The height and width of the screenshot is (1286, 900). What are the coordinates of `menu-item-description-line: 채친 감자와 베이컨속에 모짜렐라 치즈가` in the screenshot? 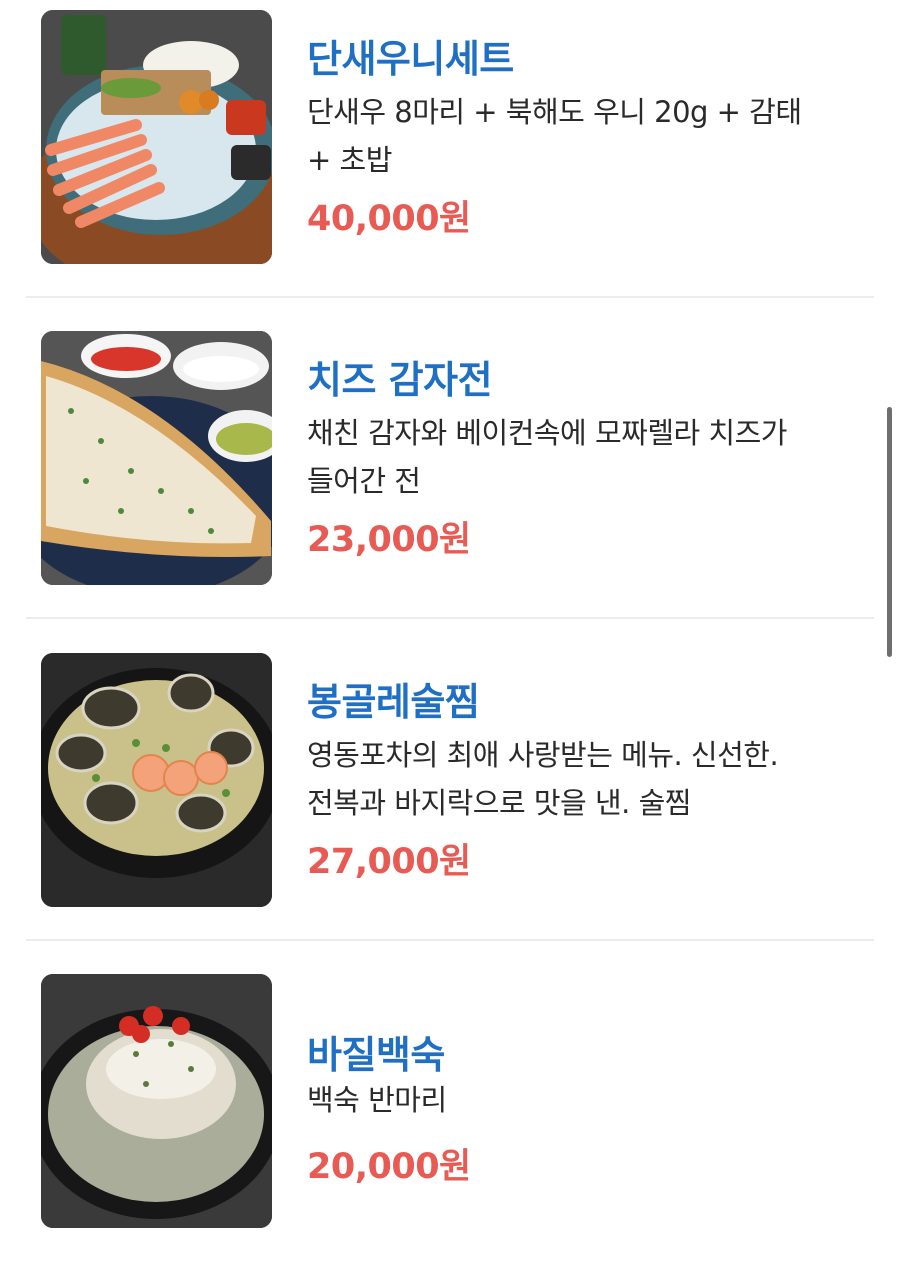 It's located at (547, 433).